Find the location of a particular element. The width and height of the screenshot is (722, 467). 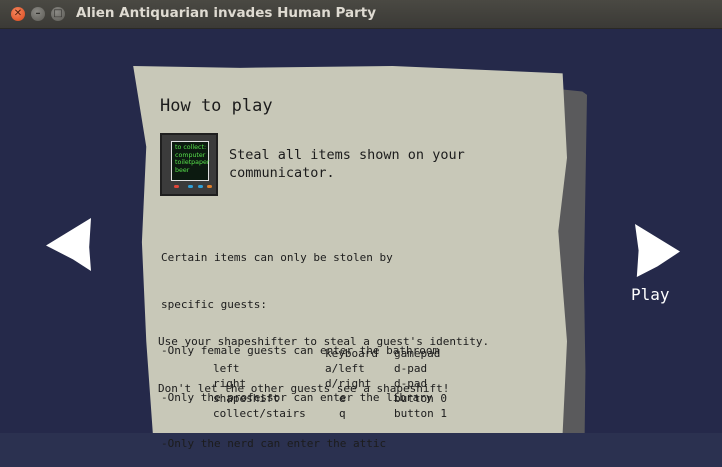

control-gamepad: button 0 is located at coordinates (420, 398).